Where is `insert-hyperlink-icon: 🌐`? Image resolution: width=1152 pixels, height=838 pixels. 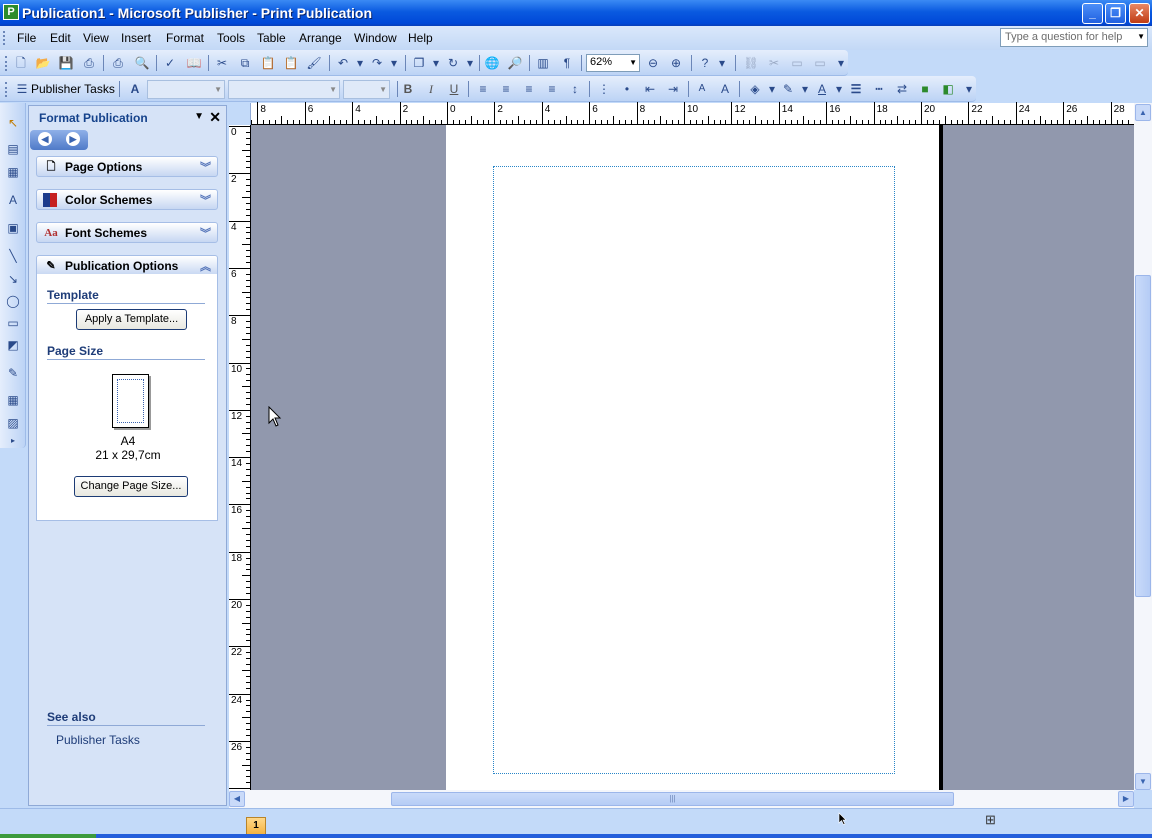
insert-hyperlink-icon: 🌐 is located at coordinates (492, 63).